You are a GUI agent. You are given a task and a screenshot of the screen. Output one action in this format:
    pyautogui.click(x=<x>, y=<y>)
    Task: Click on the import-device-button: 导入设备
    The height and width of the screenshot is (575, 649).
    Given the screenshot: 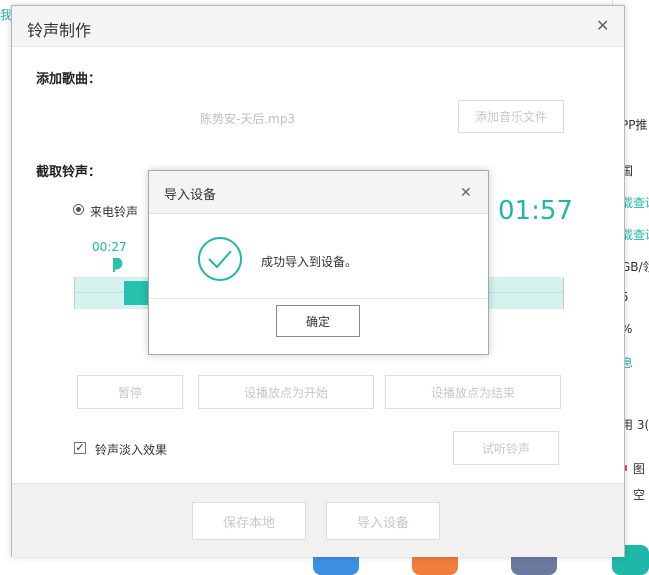 What is the action you would take?
    pyautogui.click(x=383, y=521)
    